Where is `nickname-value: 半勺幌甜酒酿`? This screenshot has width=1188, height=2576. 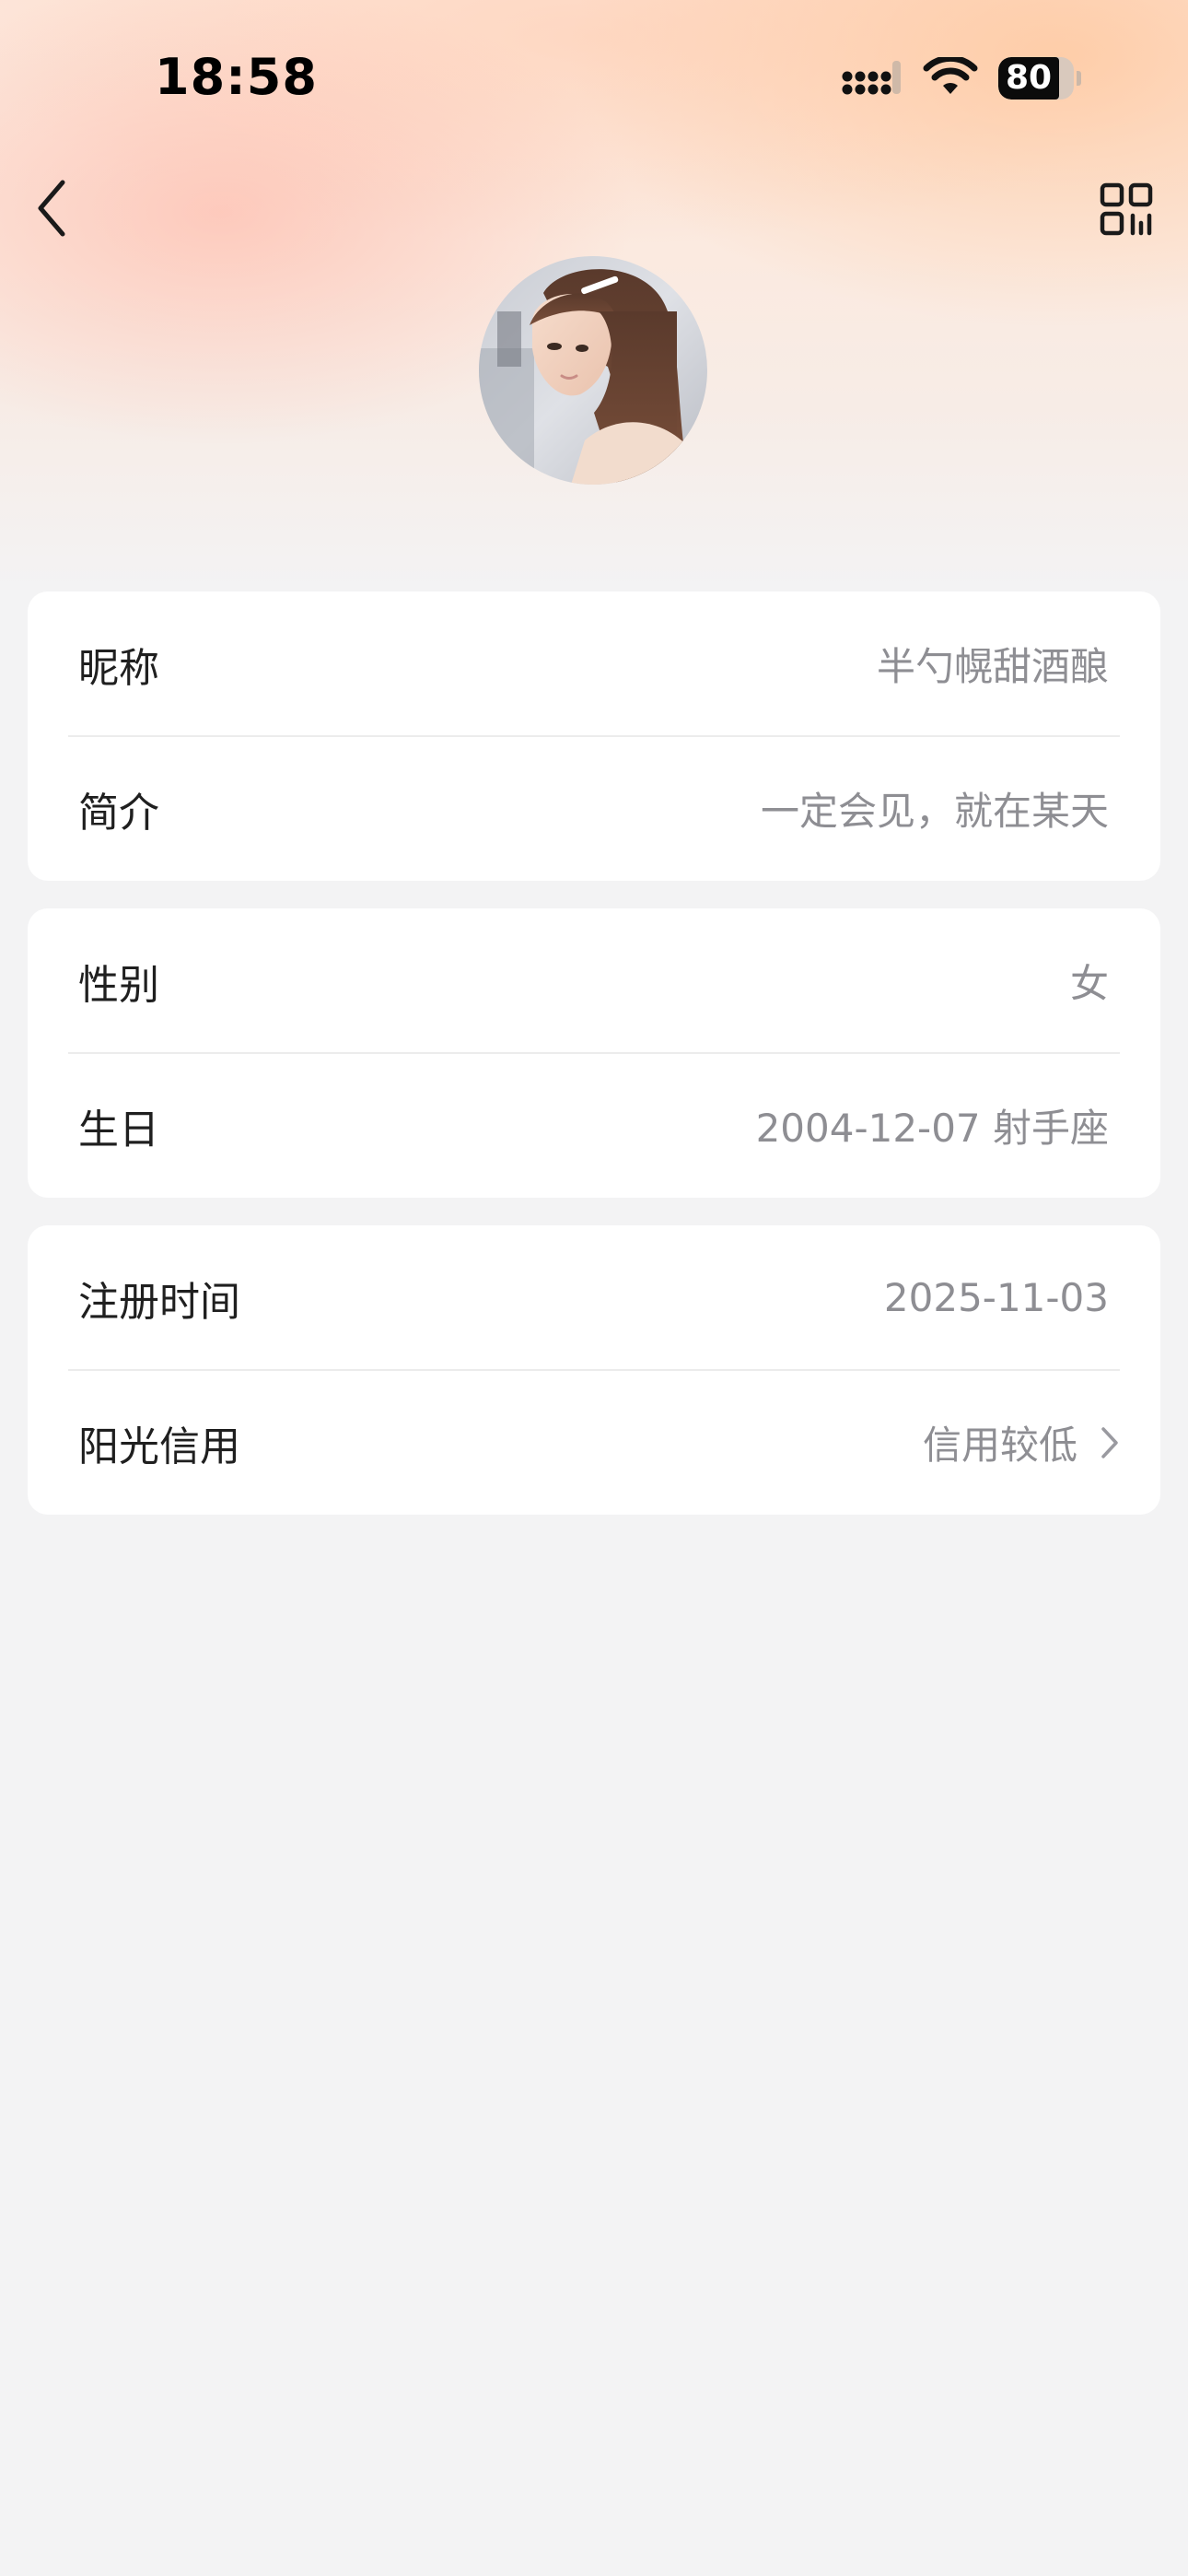
nickname-value: 半勺幌甜酒酿 is located at coordinates (992, 667).